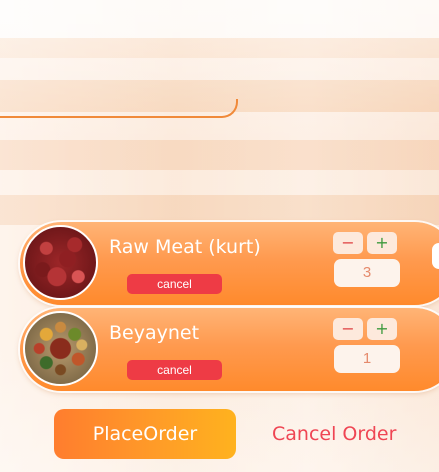 This screenshot has height=472, width=439. Describe the element at coordinates (154, 333) in the screenshot. I see `item-name: Beyaynet` at that location.